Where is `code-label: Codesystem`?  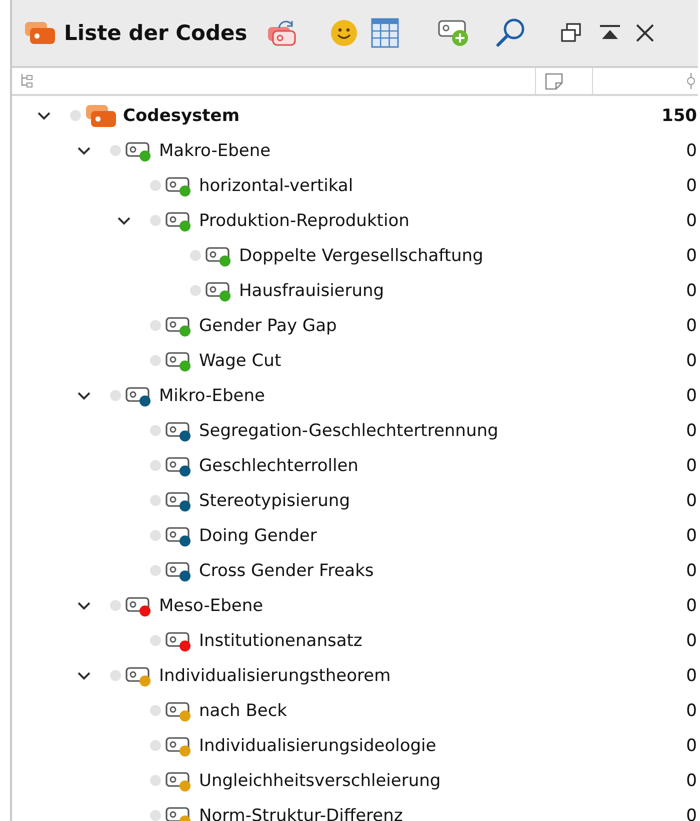 code-label: Codesystem is located at coordinates (181, 116).